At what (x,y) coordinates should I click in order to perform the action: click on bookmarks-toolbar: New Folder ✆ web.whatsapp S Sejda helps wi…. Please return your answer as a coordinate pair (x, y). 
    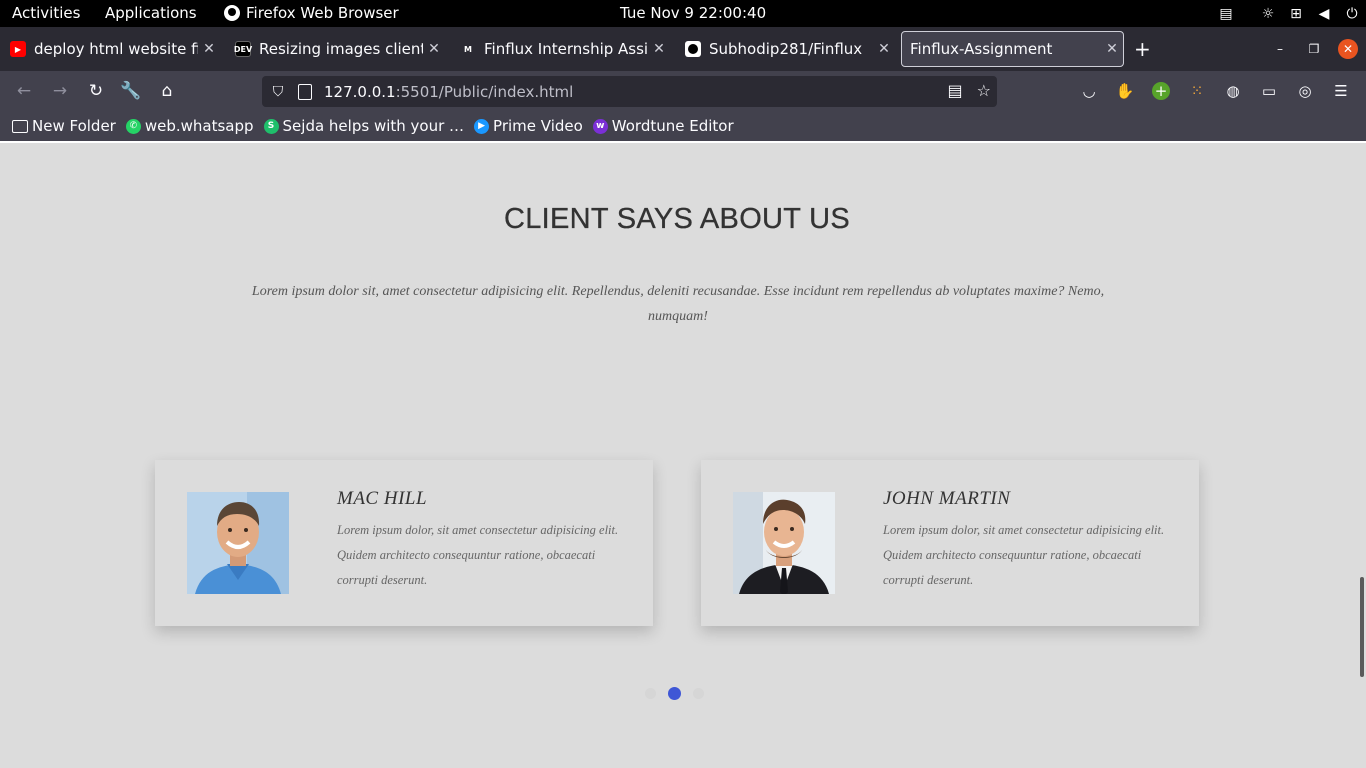
    Looking at the image, I should click on (683, 126).